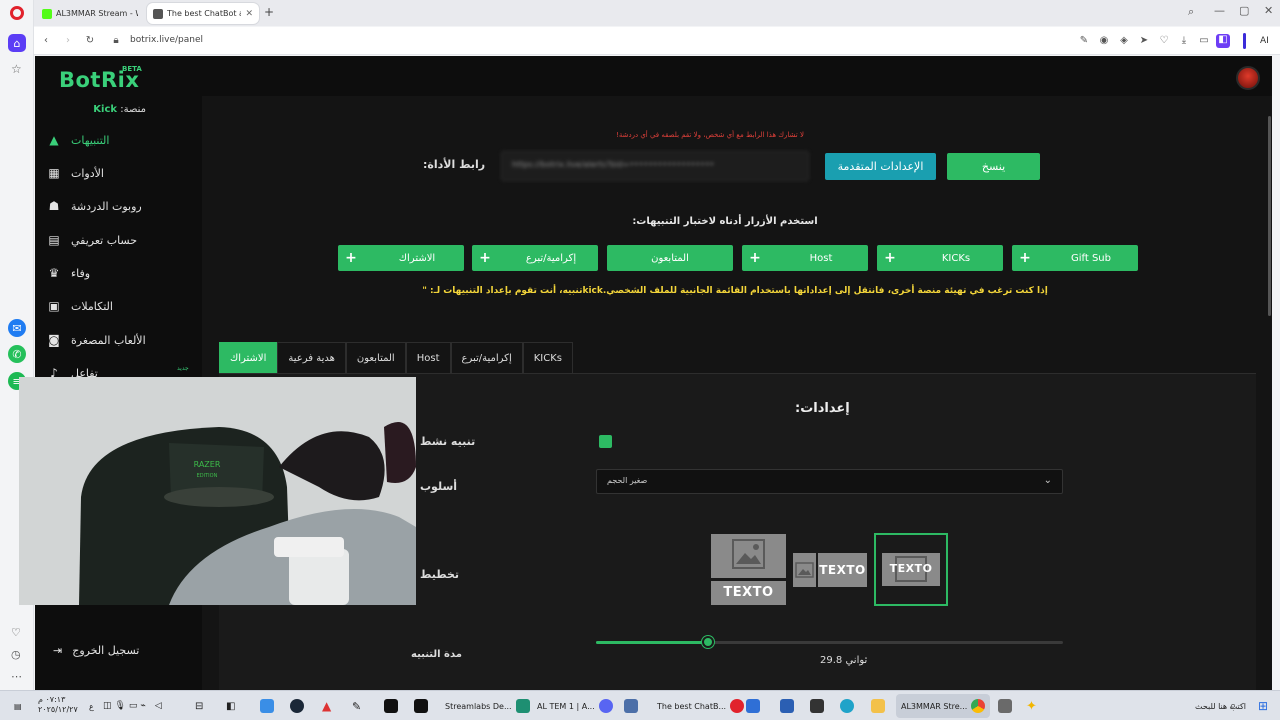 The image size is (1280, 720). I want to click on reload-icon: ↻, so click(90, 41).